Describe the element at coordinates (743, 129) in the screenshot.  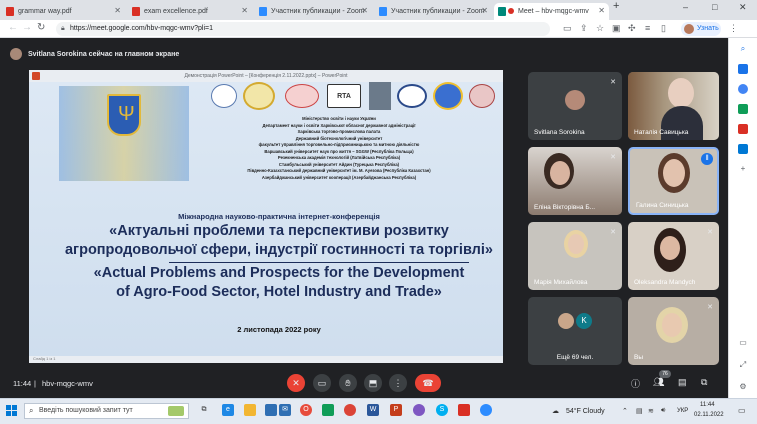
I see `office-icon` at that location.